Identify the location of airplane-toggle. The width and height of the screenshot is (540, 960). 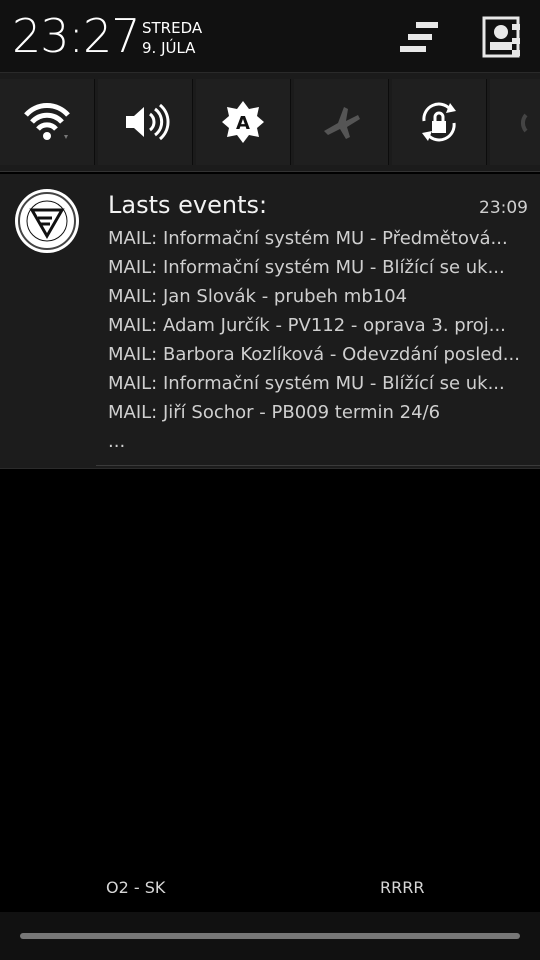
(341, 122).